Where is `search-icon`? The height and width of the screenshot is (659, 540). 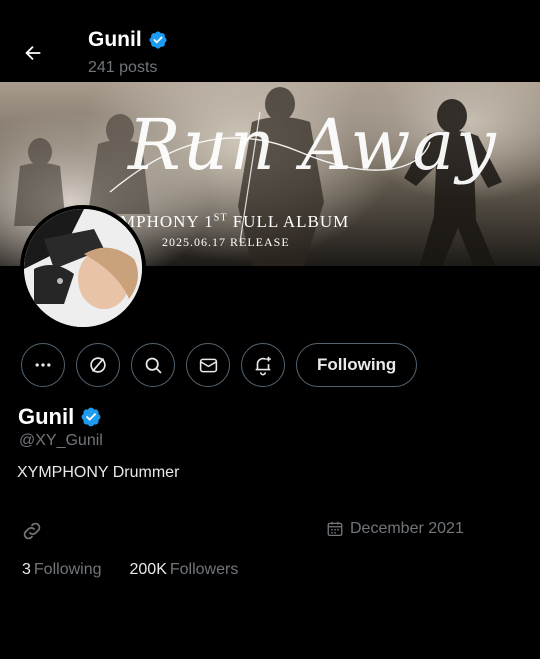 search-icon is located at coordinates (153, 365).